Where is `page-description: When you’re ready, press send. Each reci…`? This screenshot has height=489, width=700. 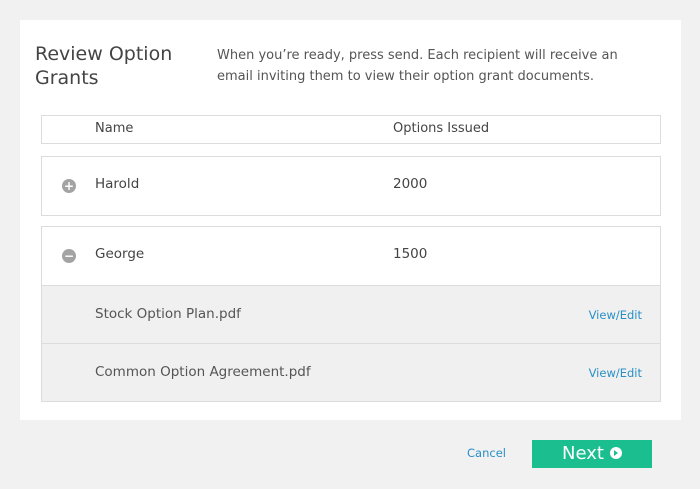 page-description: When you’re ready, press send. Each reci… is located at coordinates (417, 66).